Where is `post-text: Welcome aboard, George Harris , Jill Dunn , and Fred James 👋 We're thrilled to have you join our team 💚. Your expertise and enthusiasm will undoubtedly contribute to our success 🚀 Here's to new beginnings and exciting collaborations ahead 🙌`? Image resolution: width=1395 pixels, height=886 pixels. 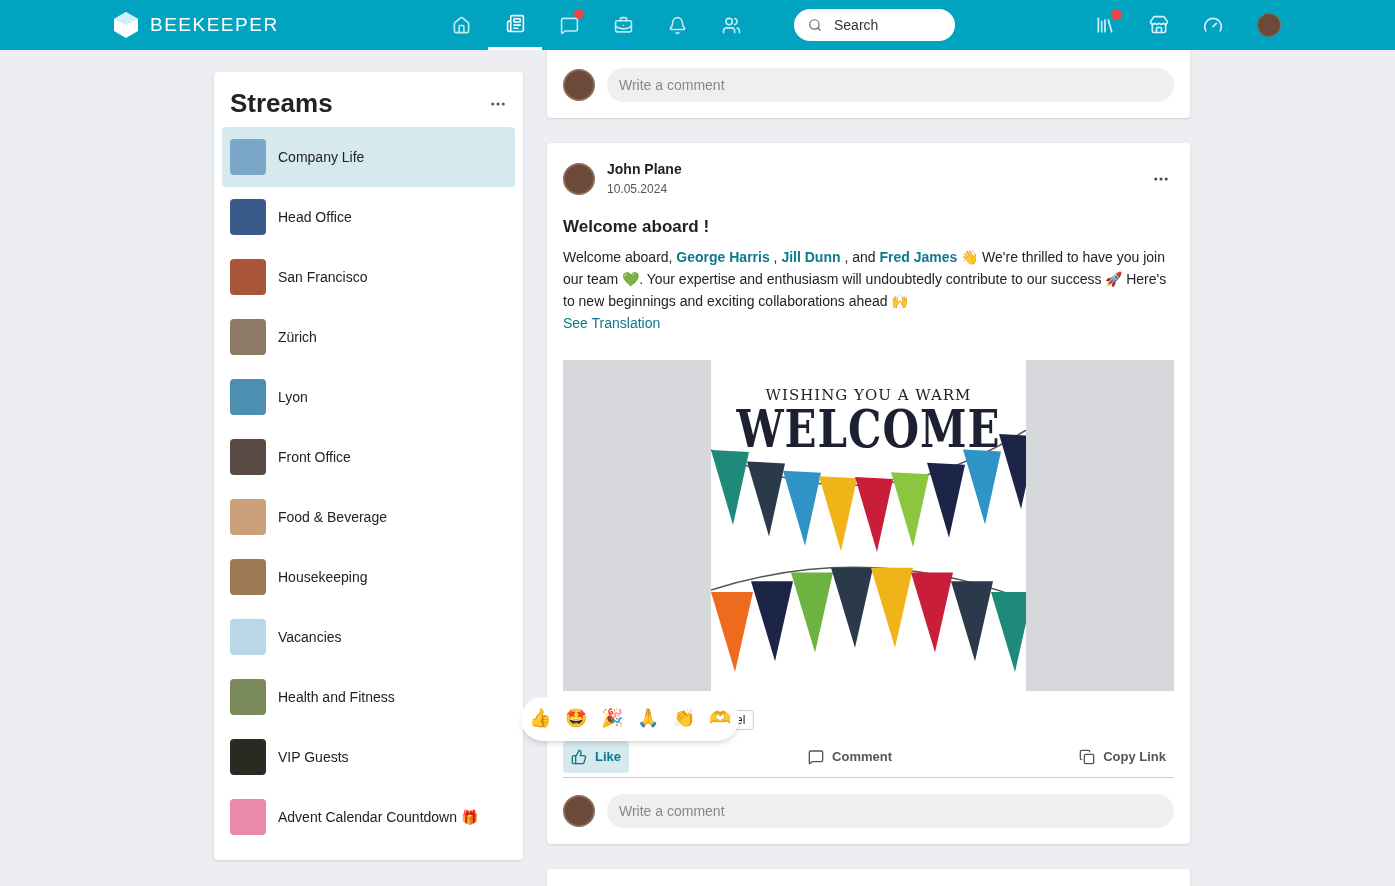 post-text: Welcome aboard, George Harris , Jill Dunn , and Fred James 👋 We're thrilled to have you join our team 💚. Your expertise and enthusiasm will undoubtedly contribute to our success 🚀 Here's to new beginnings and exciting collaborations ahead 🙌 is located at coordinates (865, 279).